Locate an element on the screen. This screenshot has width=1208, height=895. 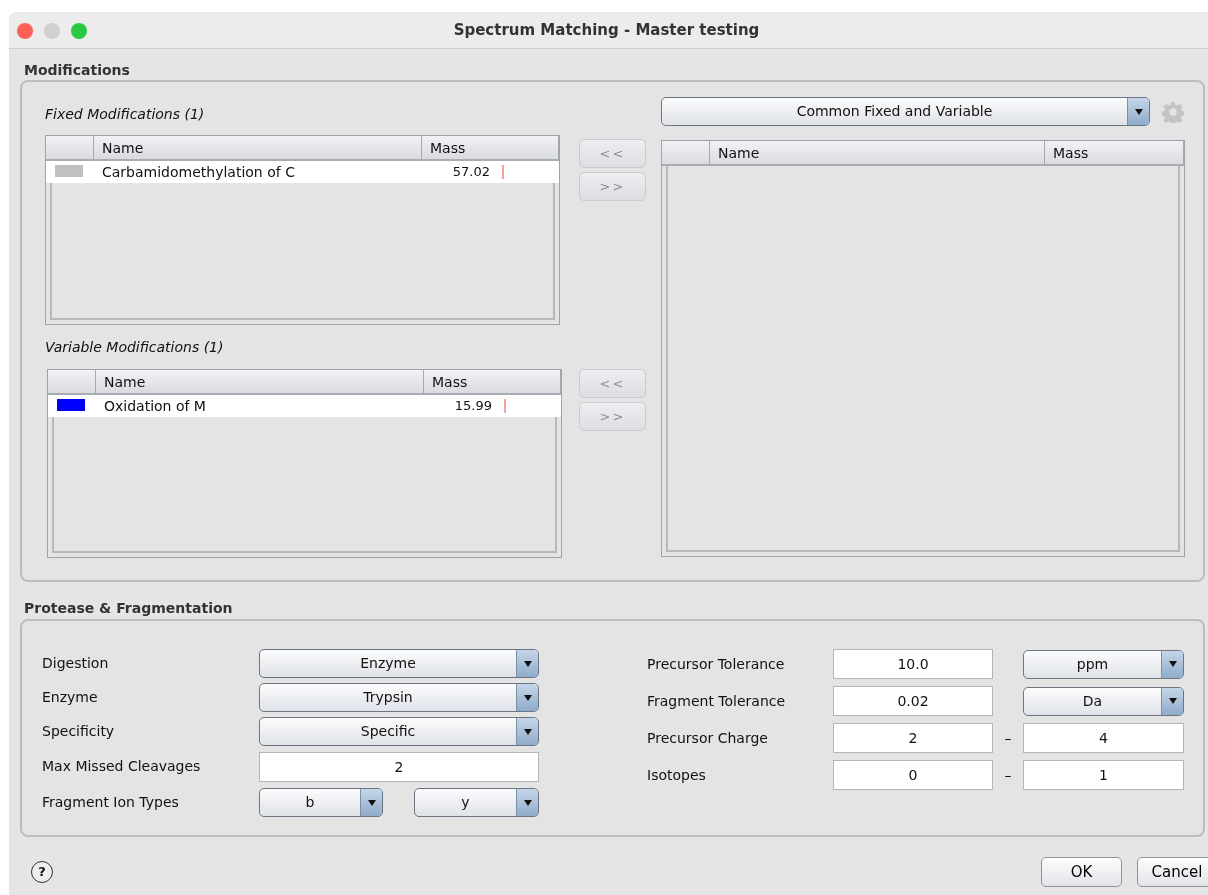
dropdown: Trypsin is located at coordinates (399, 697).